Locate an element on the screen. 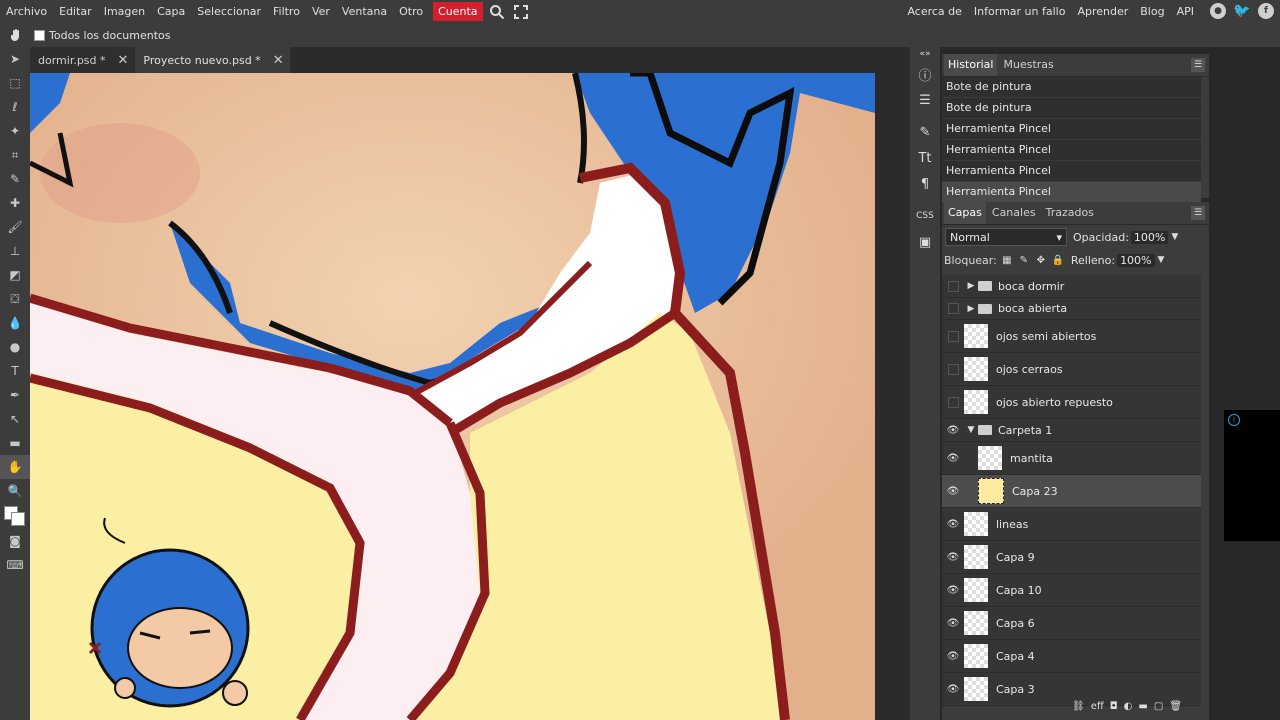  quick-mask-icon: ◙ is located at coordinates (15, 541).